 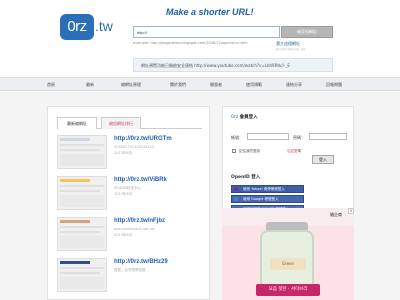 What do you see at coordinates (141, 262) in the screenshot?
I see `short-link: http://0rz.tw/BHz29` at bounding box center [141, 262].